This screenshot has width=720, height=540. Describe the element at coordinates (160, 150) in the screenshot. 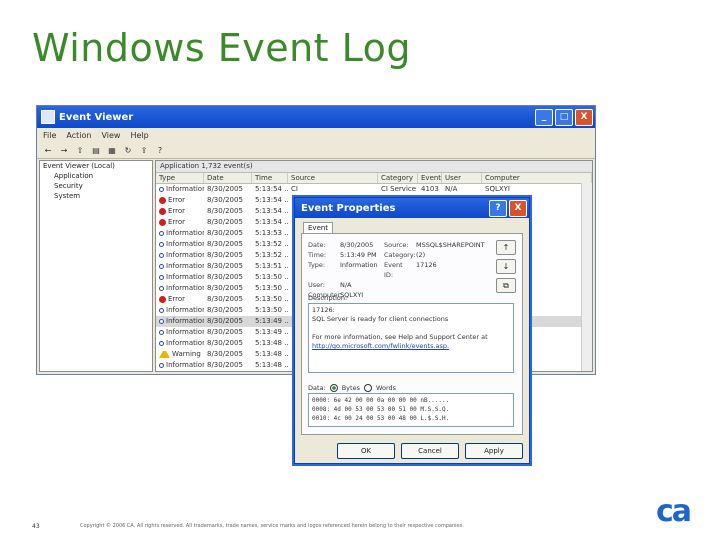

I see `help-icon: ?` at that location.